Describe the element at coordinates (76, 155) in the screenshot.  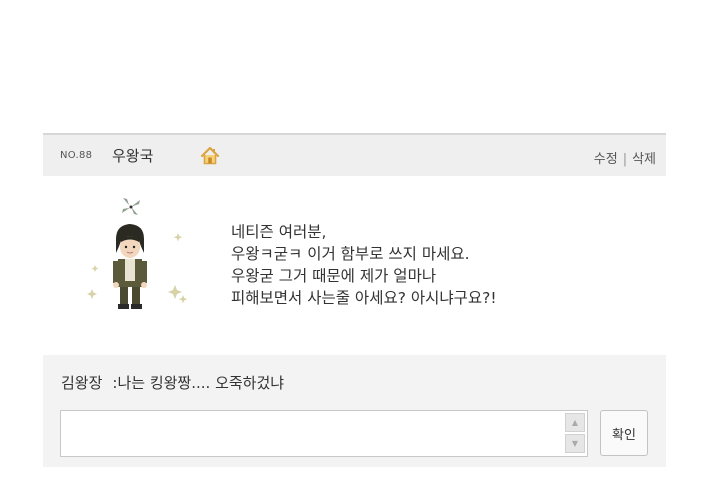
I see `post-number: NO.88` at that location.